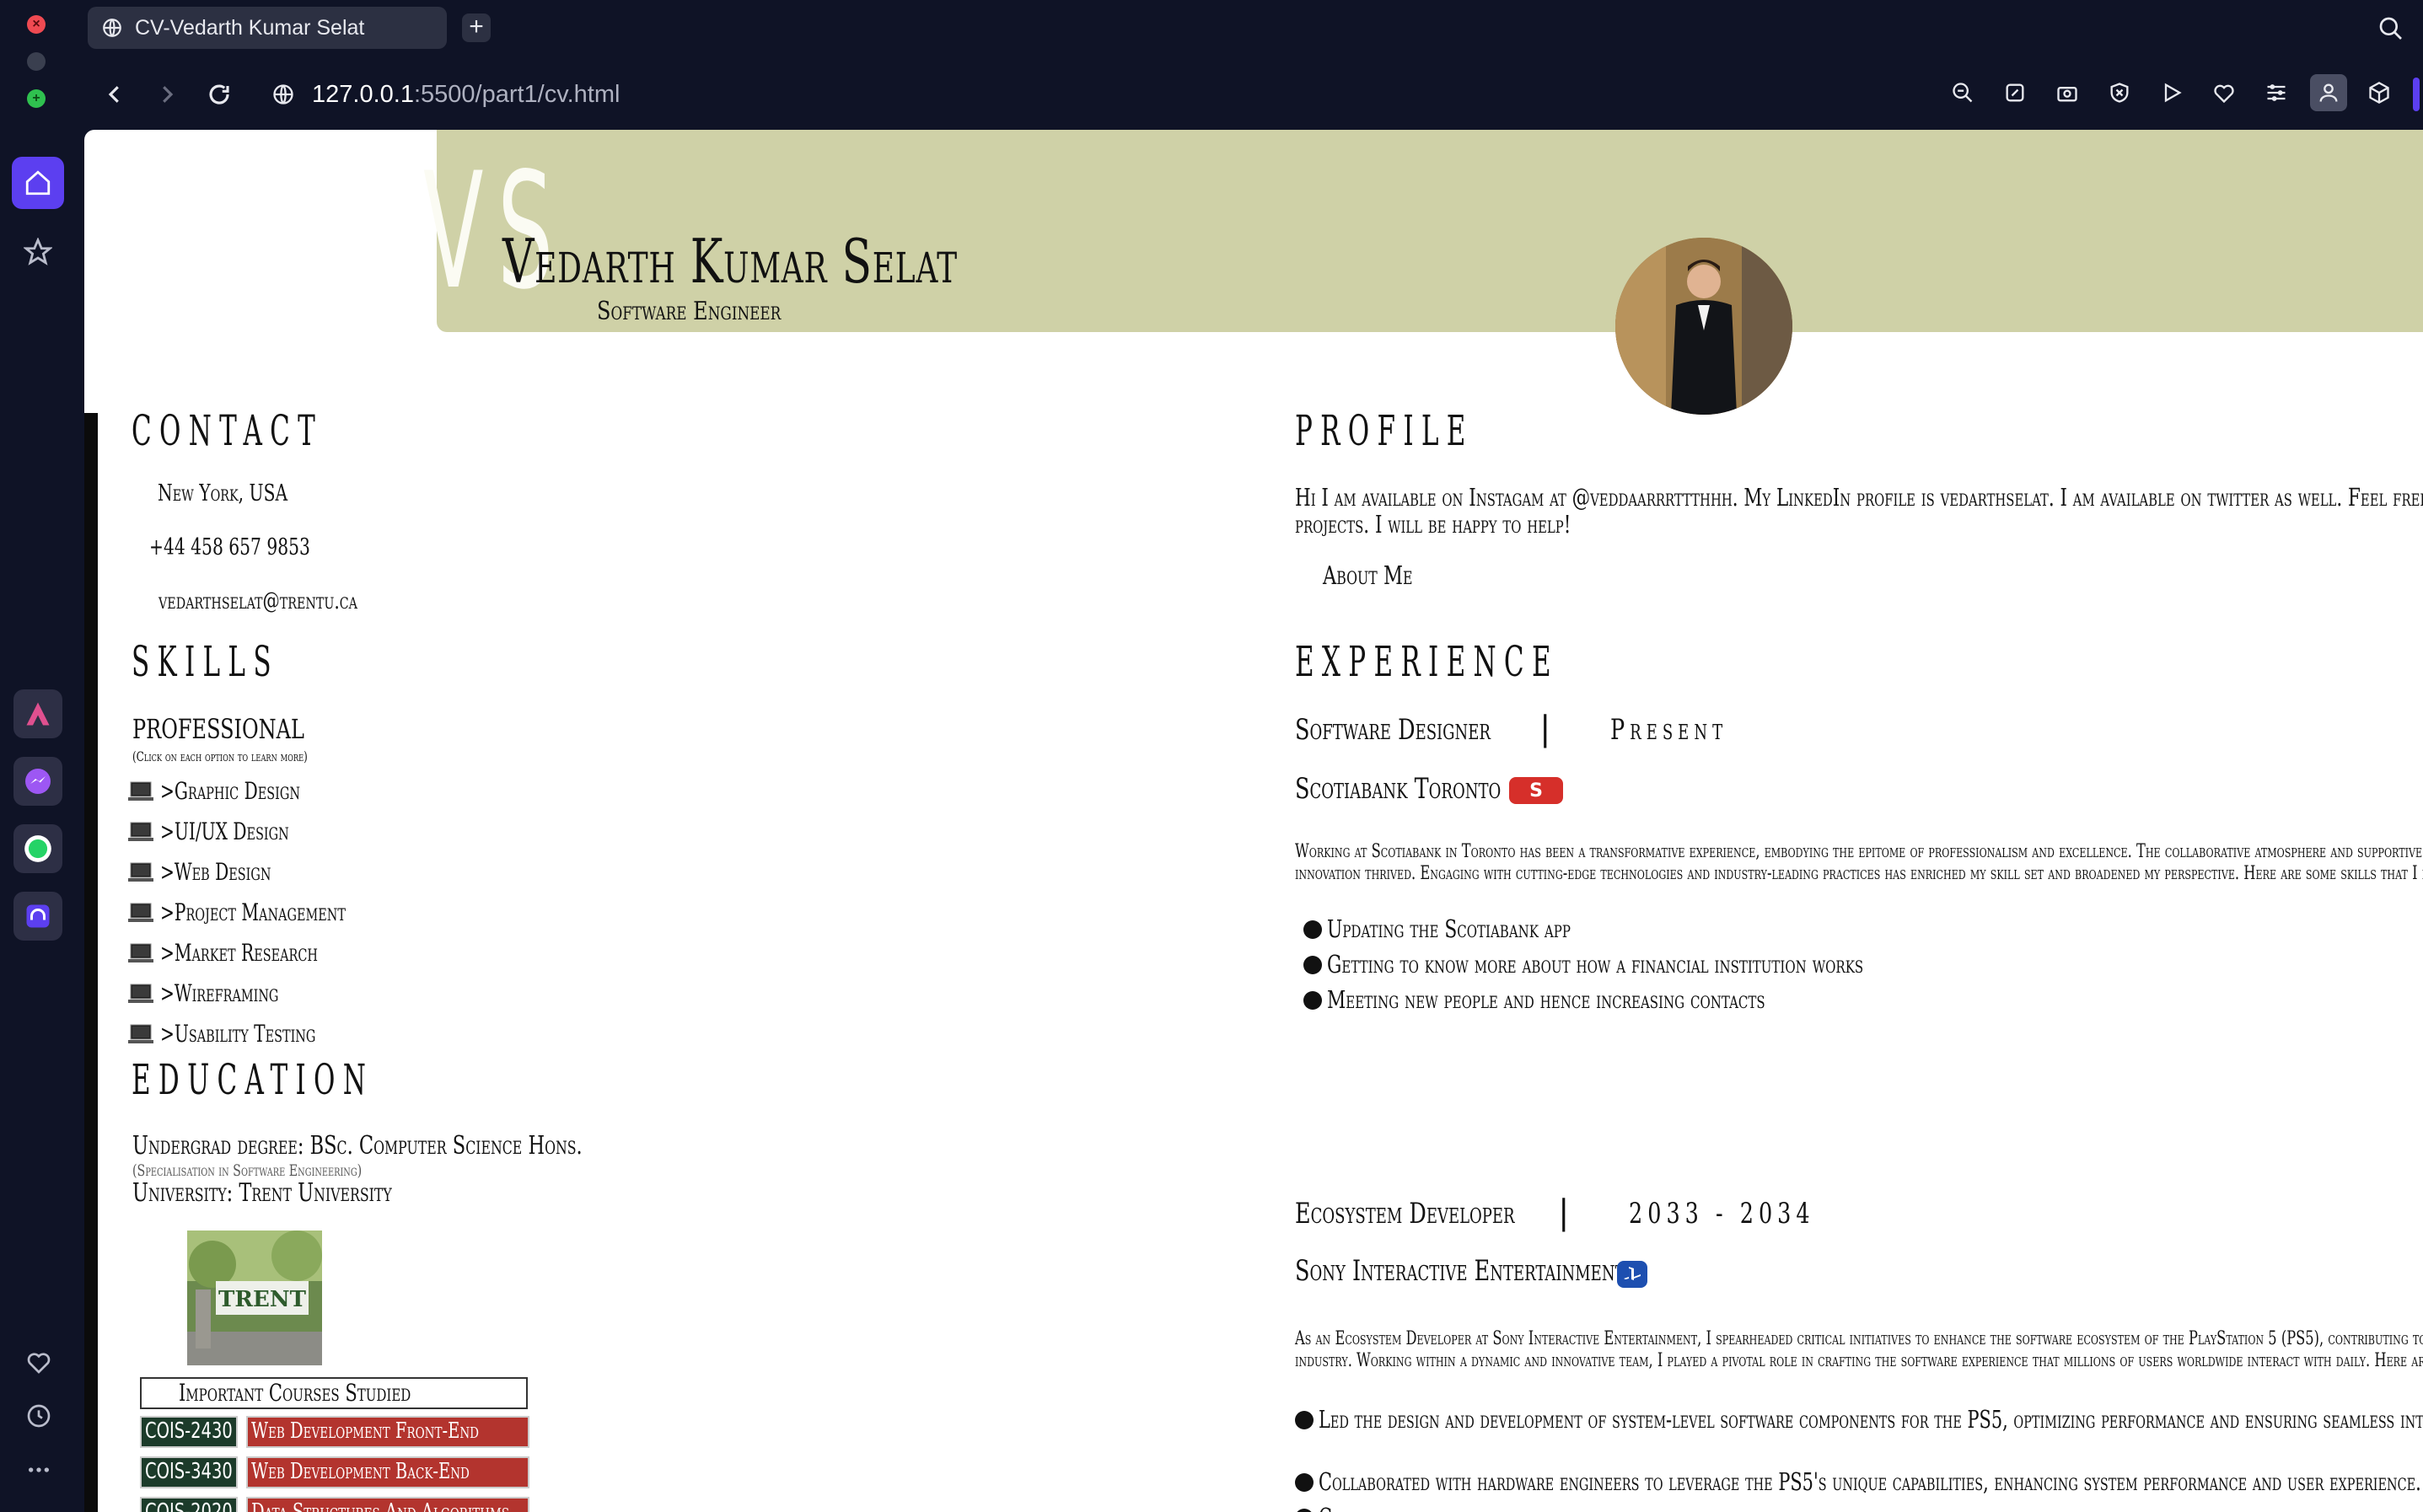 The width and height of the screenshot is (2423, 1512). I want to click on camera-icon, so click(2067, 94).